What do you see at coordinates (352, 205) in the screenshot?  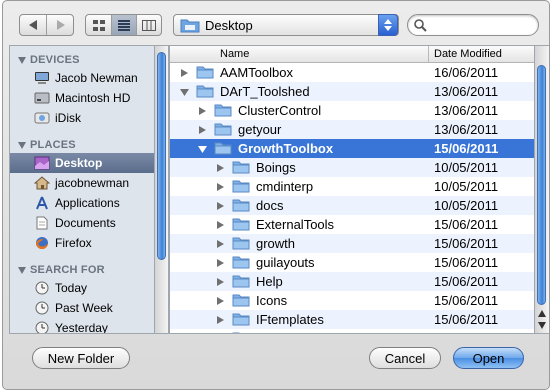 I see `file-row: docs 10/05/2011` at bounding box center [352, 205].